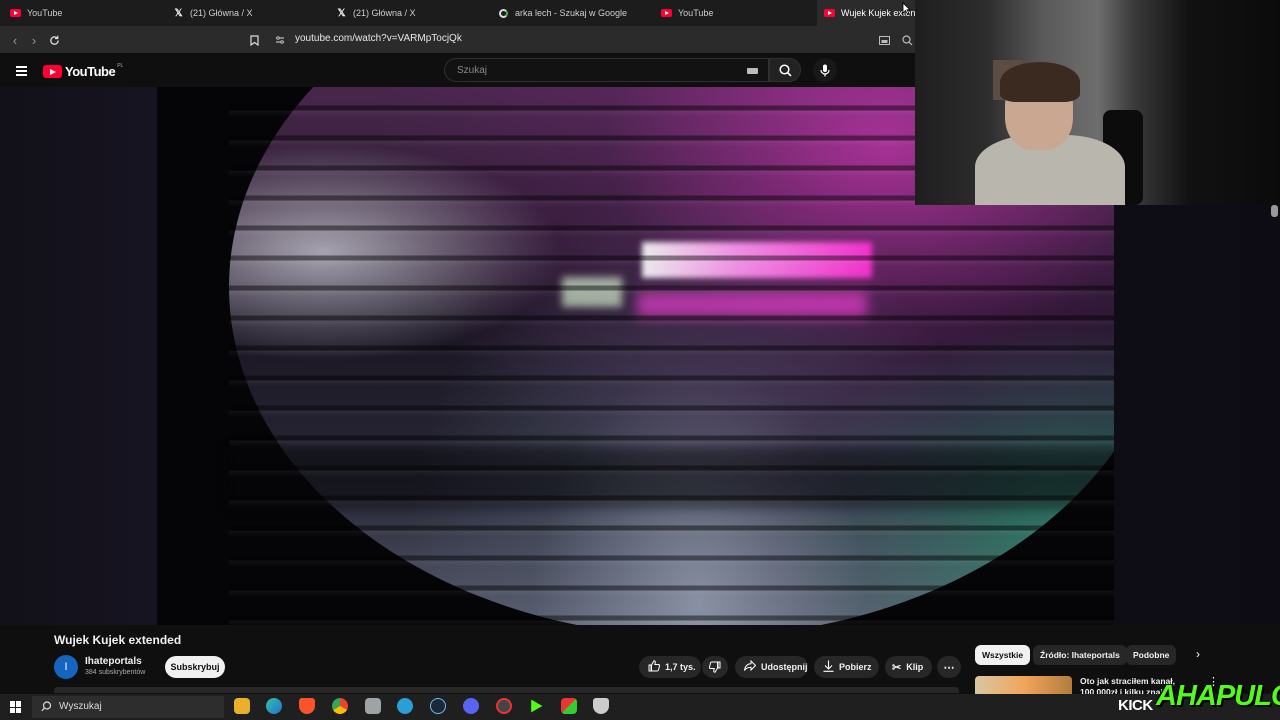 This screenshot has width=1280, height=720. I want to click on channel-avatar: I, so click(66, 667).